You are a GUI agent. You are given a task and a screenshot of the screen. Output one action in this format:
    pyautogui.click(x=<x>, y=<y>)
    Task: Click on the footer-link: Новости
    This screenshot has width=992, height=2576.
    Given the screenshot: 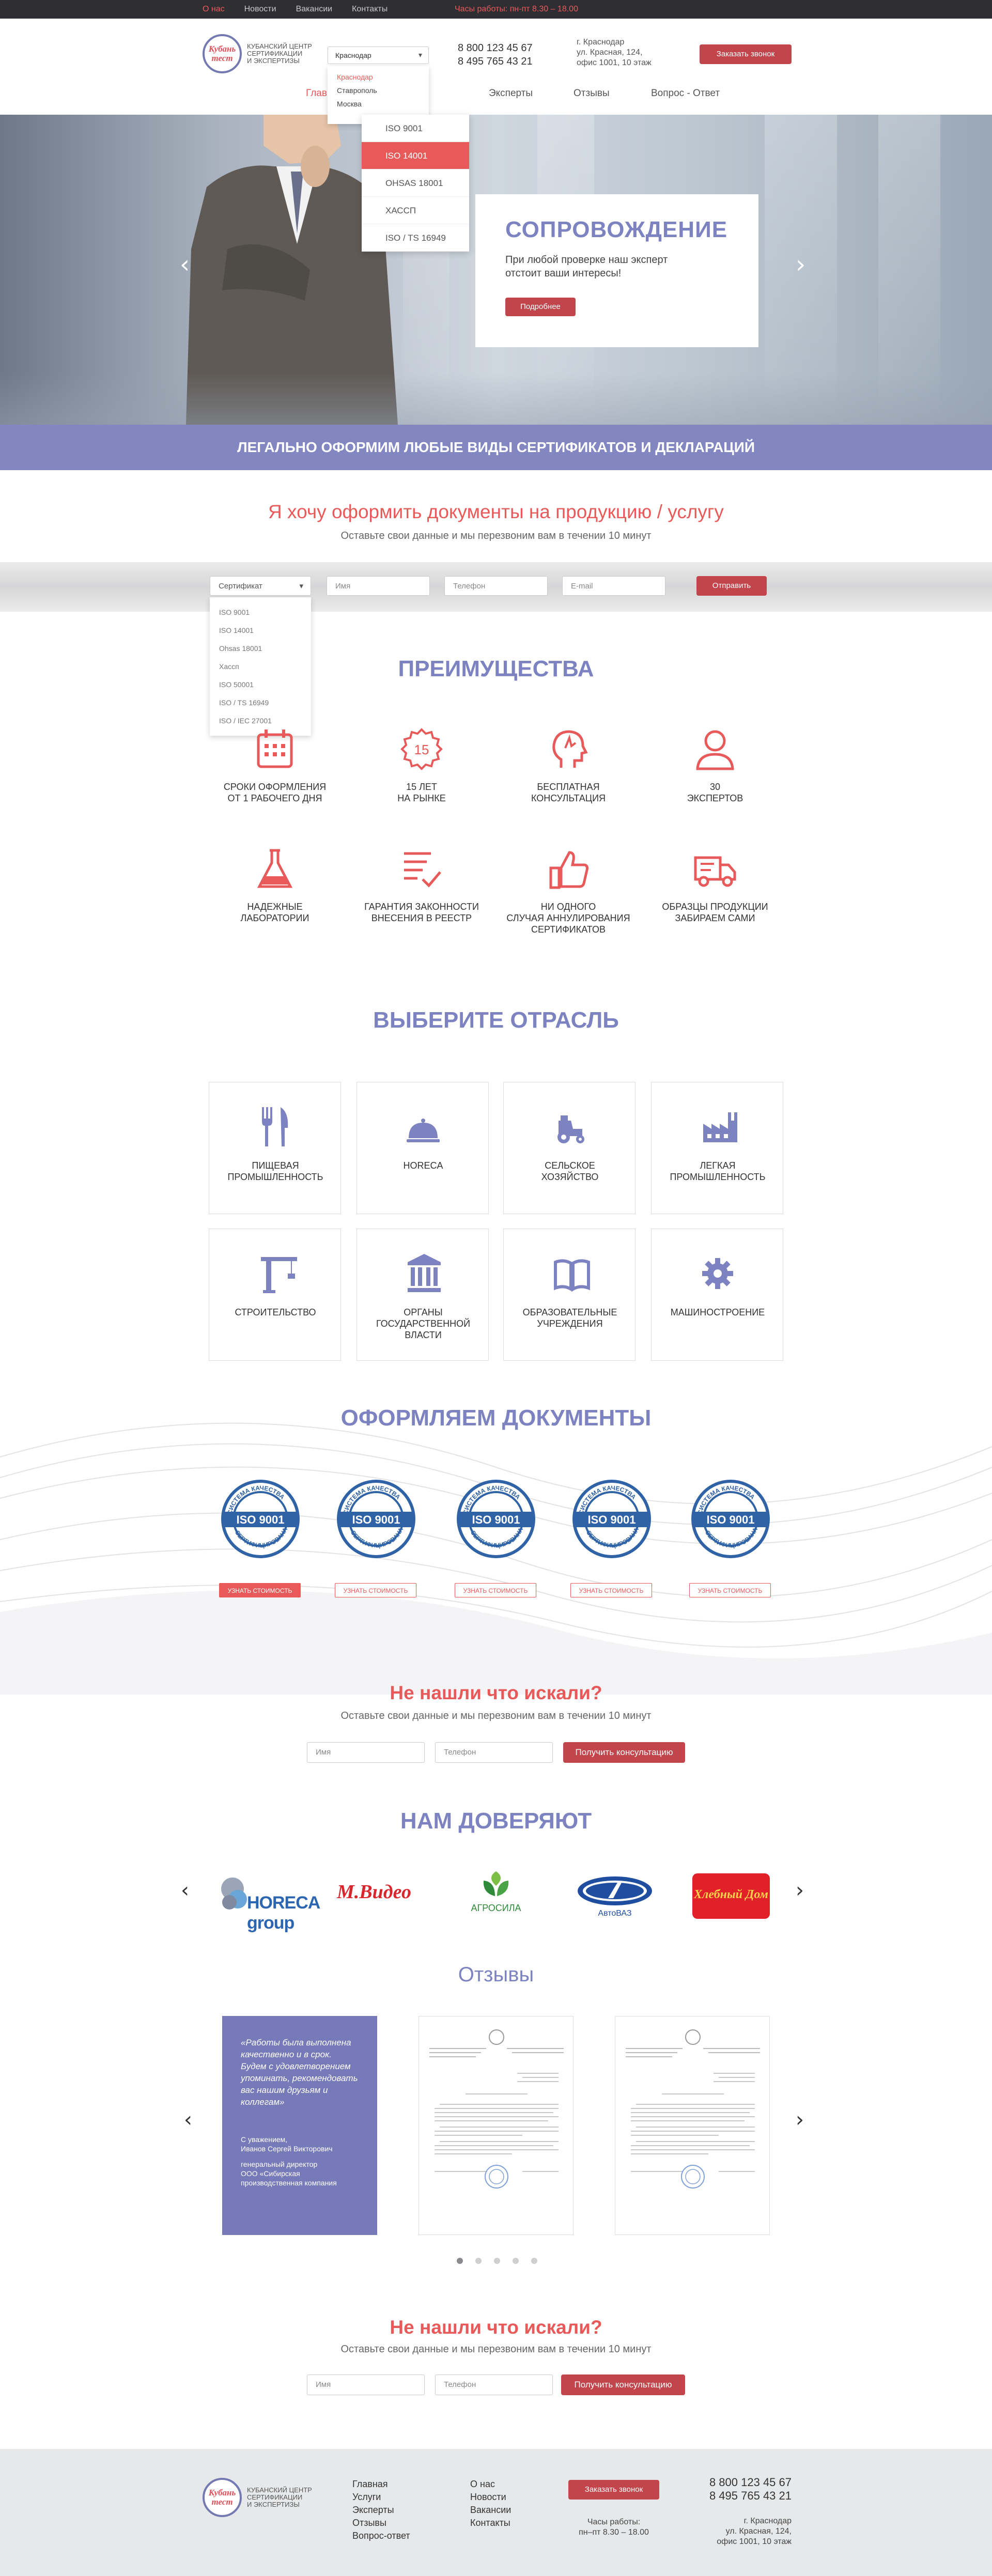 What is the action you would take?
    pyautogui.click(x=491, y=2497)
    